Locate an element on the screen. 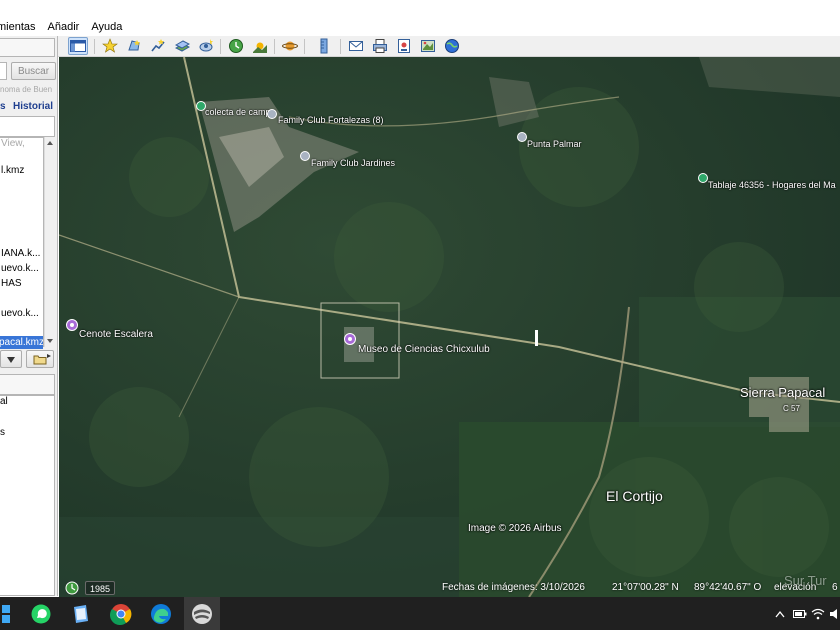  overlay-icon is located at coordinates (182, 46).